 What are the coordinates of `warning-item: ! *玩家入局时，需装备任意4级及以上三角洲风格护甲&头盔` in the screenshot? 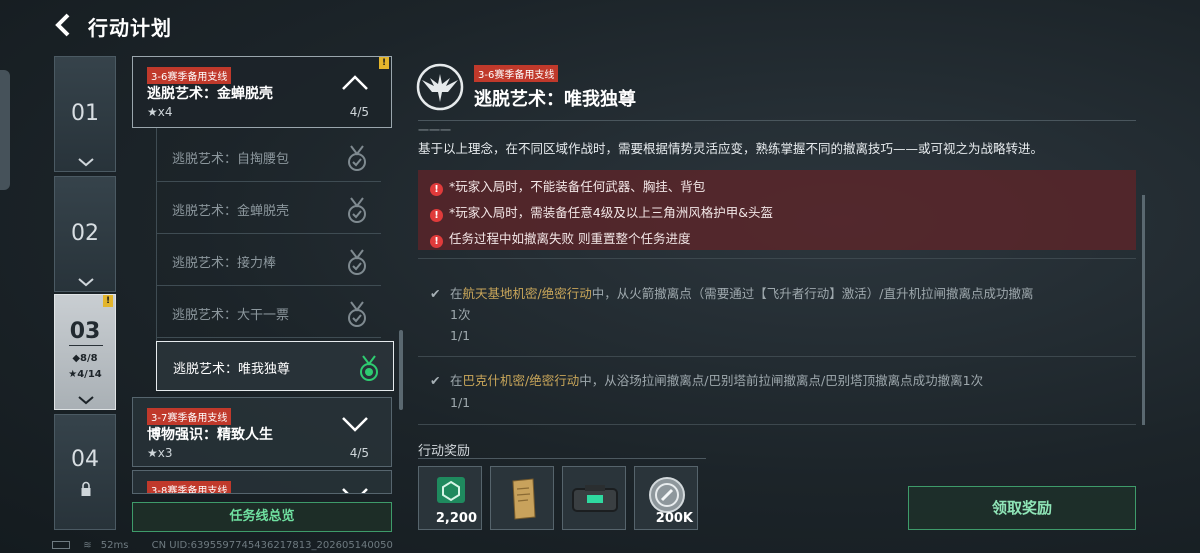 It's located at (601, 212).